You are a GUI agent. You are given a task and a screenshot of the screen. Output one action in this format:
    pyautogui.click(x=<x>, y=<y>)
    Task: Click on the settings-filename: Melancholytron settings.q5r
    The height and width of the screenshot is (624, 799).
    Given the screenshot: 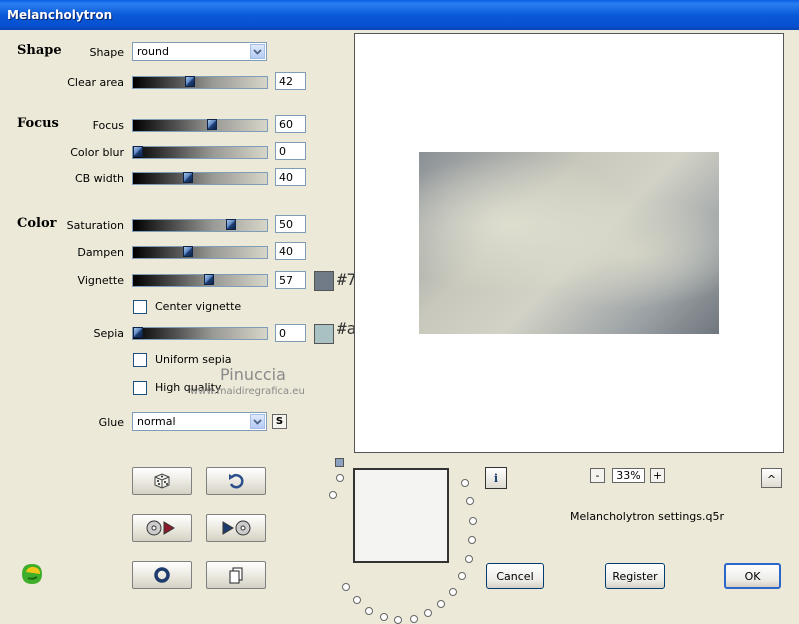 What is the action you would take?
    pyautogui.click(x=647, y=516)
    